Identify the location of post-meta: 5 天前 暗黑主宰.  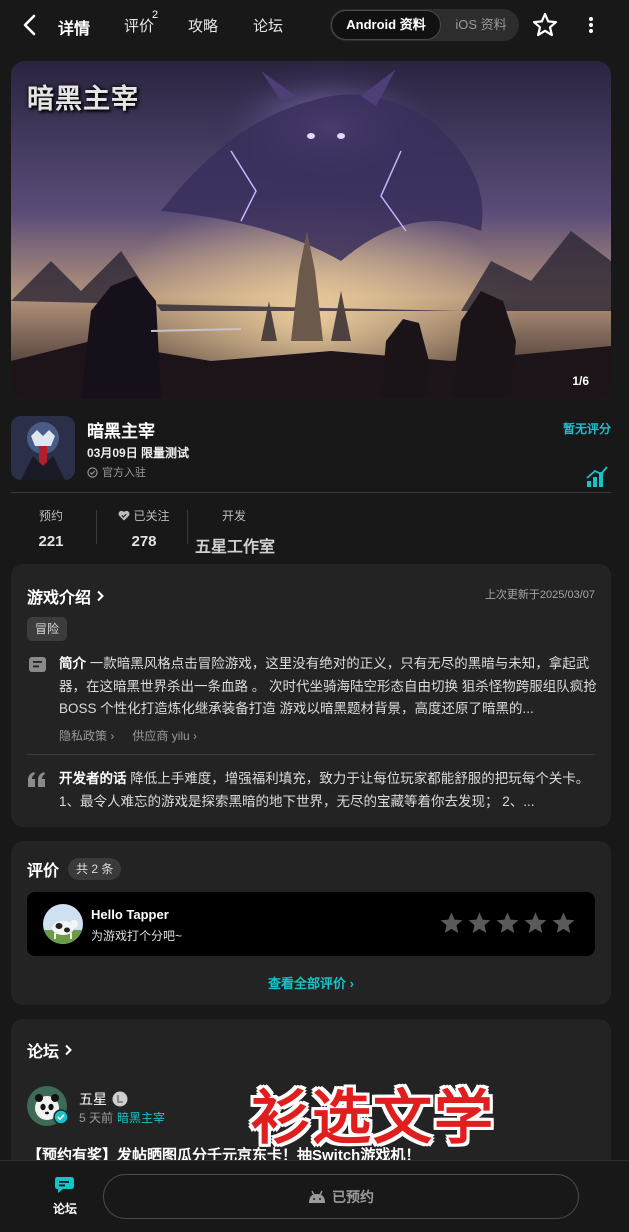
(122, 1117).